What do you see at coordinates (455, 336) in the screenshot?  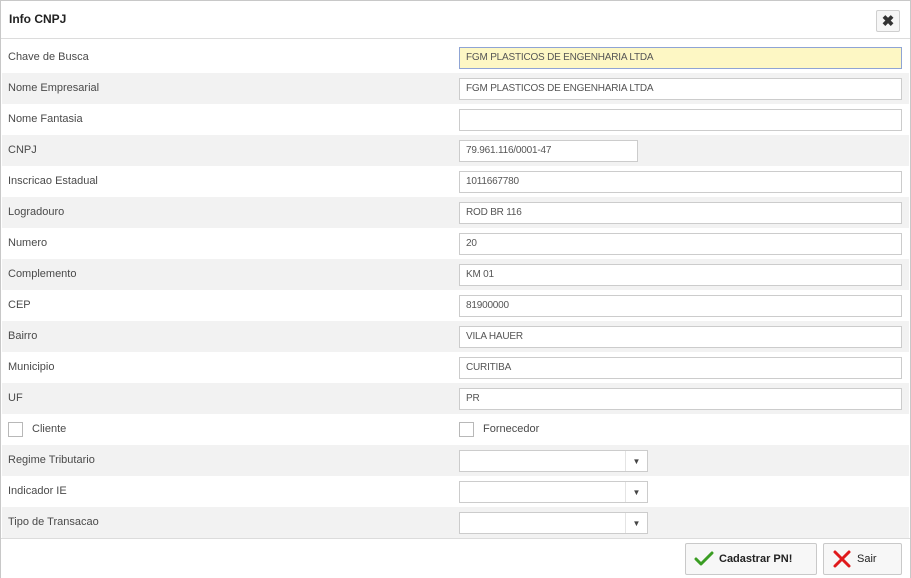 I see `row-bairro: Bairro VILA HAUER` at bounding box center [455, 336].